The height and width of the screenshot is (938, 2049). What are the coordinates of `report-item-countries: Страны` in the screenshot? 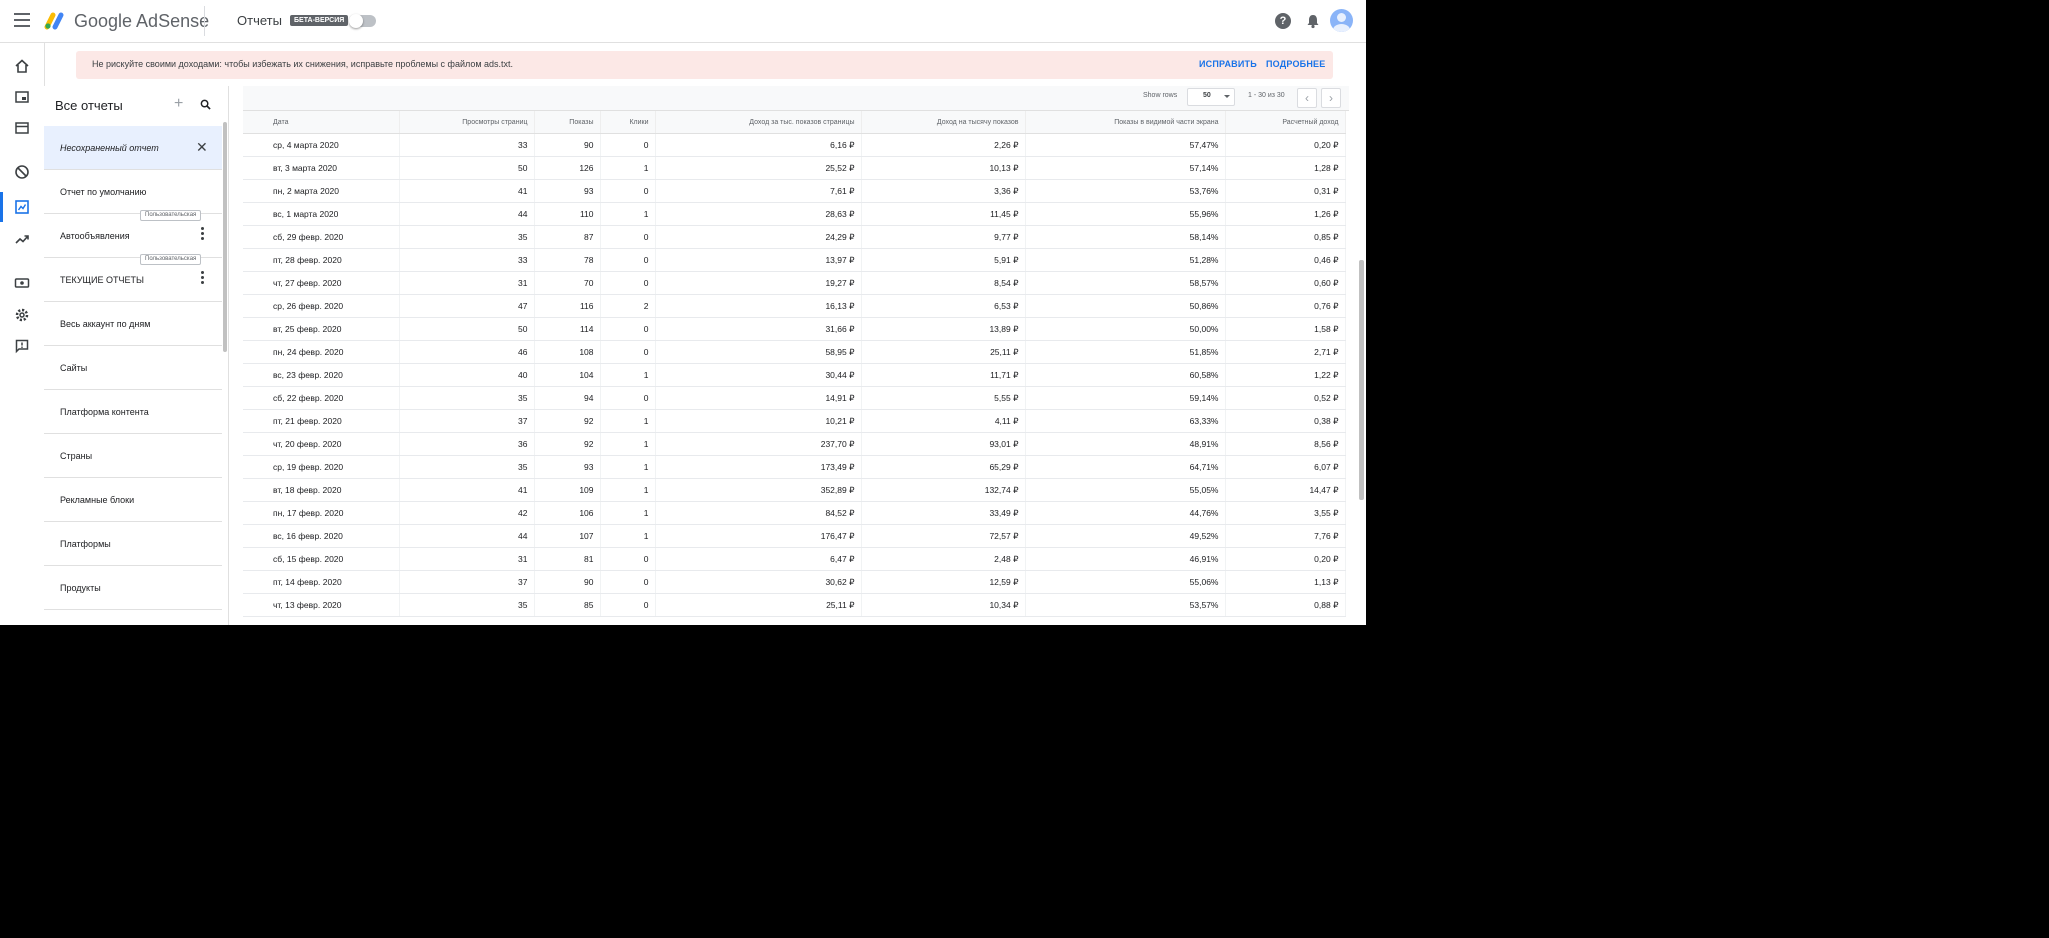 It's located at (133, 456).